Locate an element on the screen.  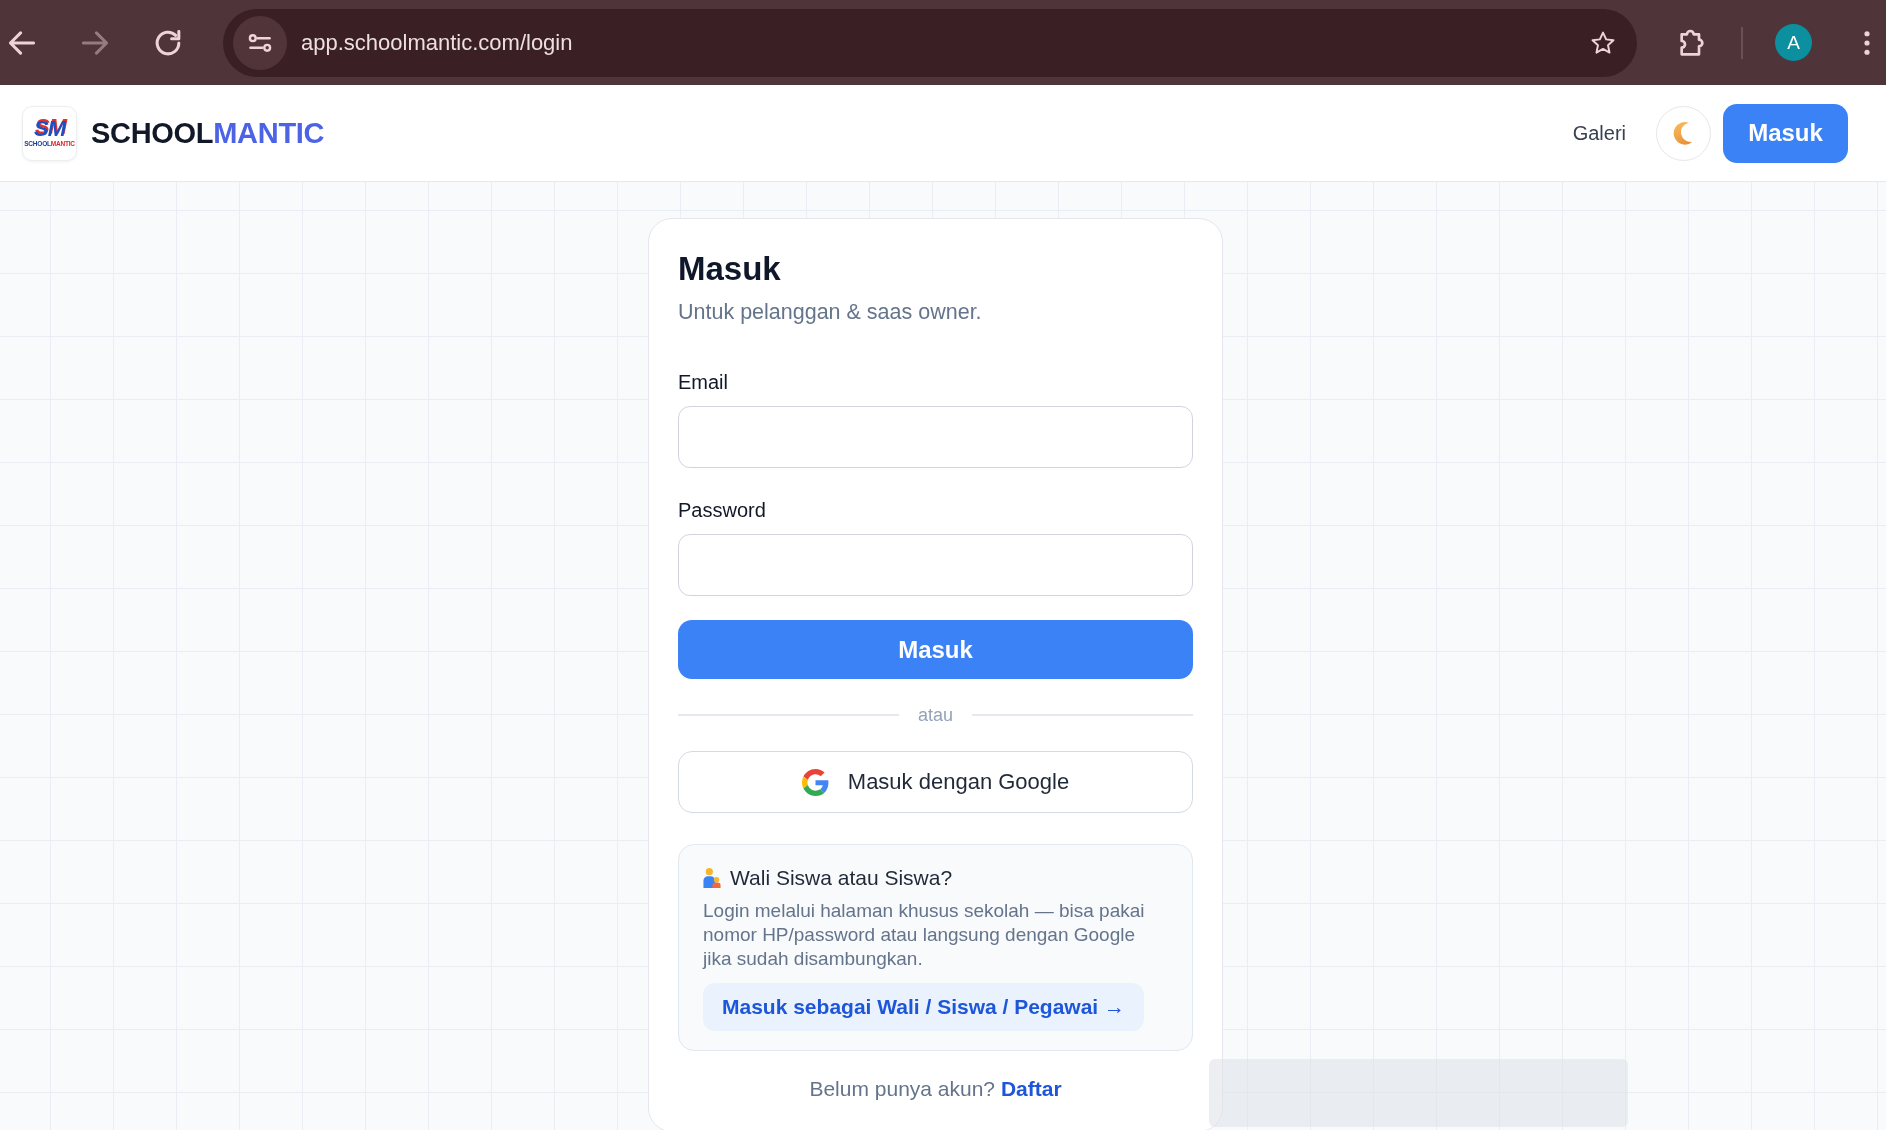
card-subtitle: Untuk pelanggan & saas owner. is located at coordinates (830, 312).